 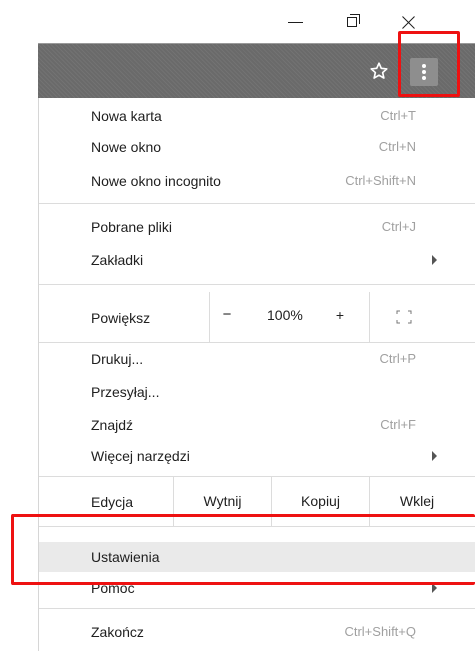 I want to click on zoom-out-button: −, so click(x=227, y=316).